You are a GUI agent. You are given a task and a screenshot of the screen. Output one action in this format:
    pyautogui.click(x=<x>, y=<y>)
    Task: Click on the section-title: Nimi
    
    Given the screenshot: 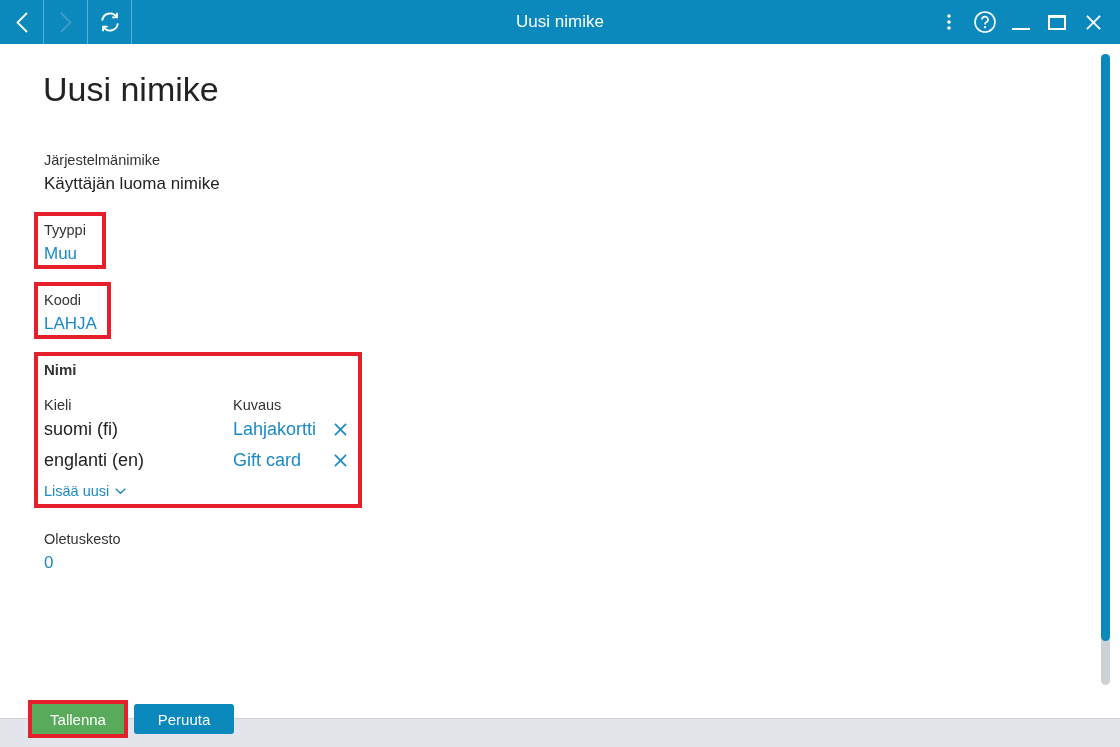 What is the action you would take?
    pyautogui.click(x=60, y=370)
    